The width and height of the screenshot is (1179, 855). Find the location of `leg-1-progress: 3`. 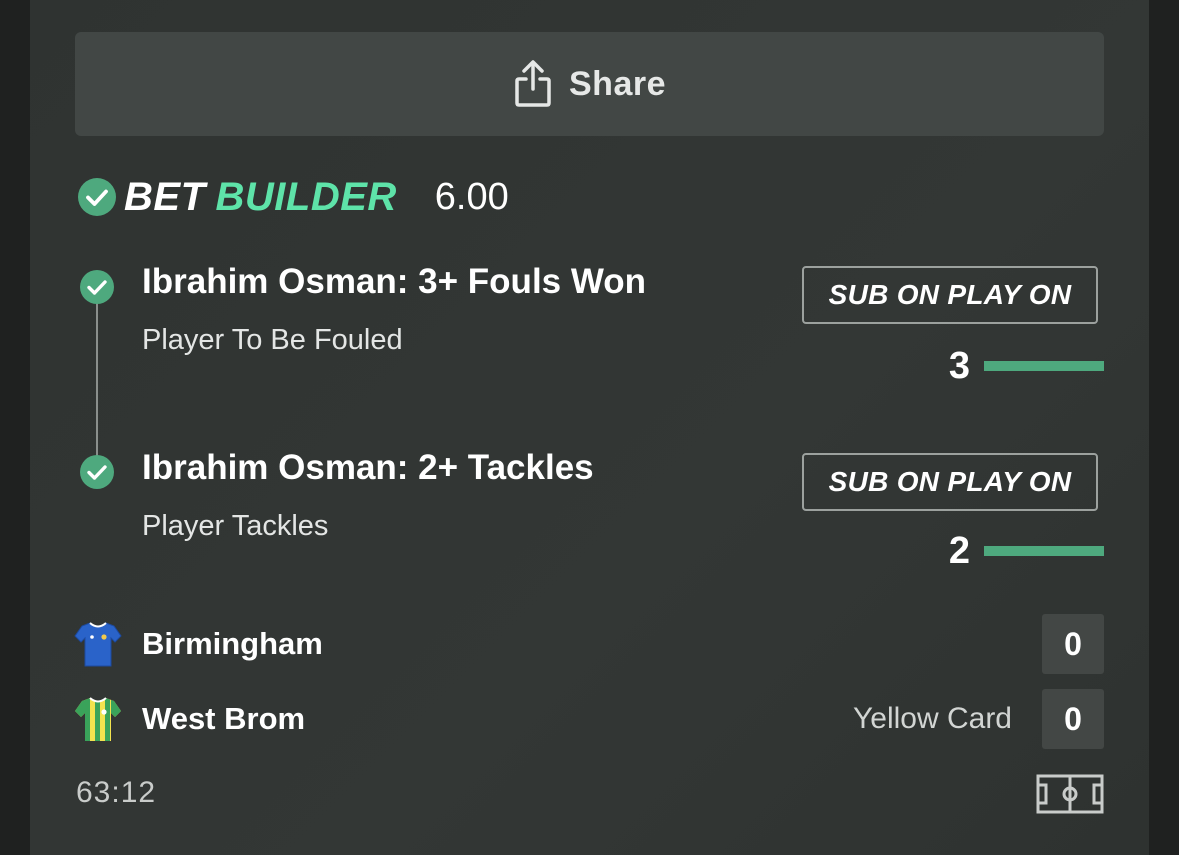

leg-1-progress: 3 is located at coordinates (1017, 365).